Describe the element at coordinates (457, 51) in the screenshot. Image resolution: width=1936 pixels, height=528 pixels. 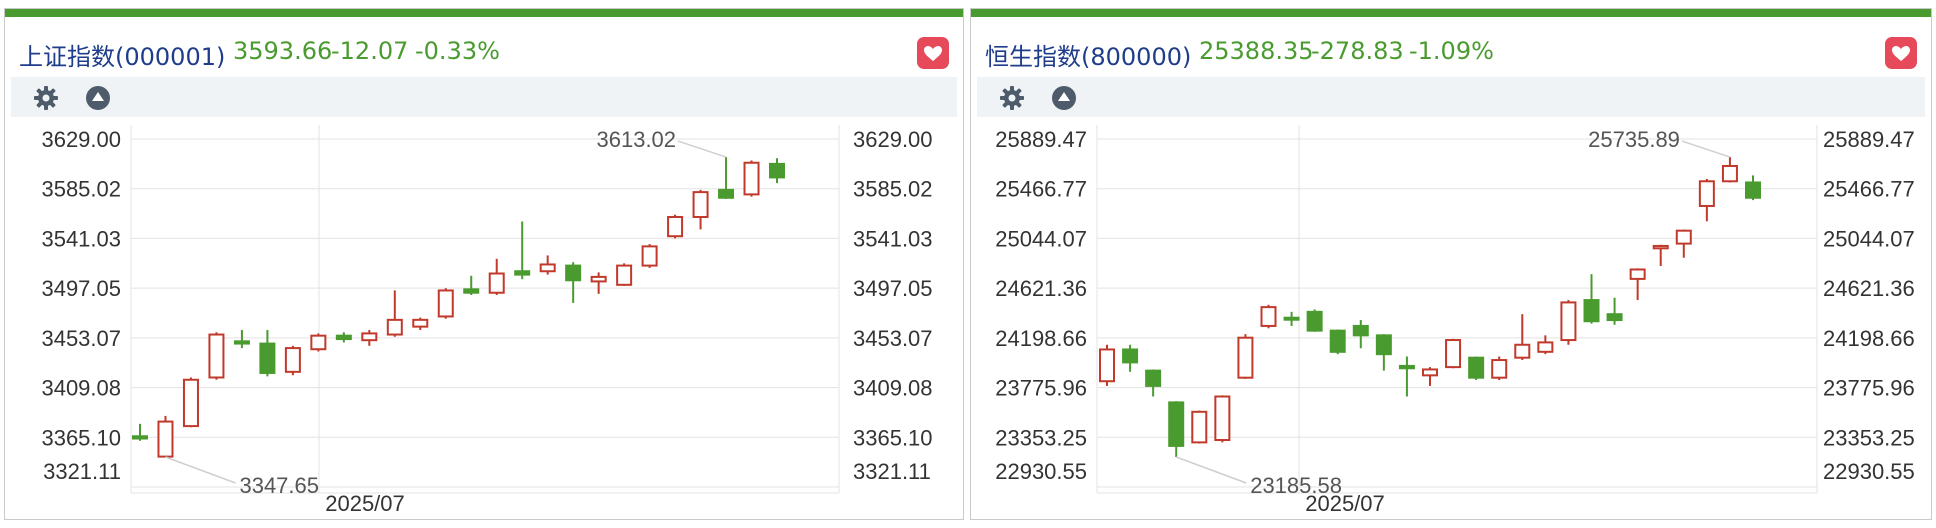
I see `index-change-pct: -0.33%` at that location.